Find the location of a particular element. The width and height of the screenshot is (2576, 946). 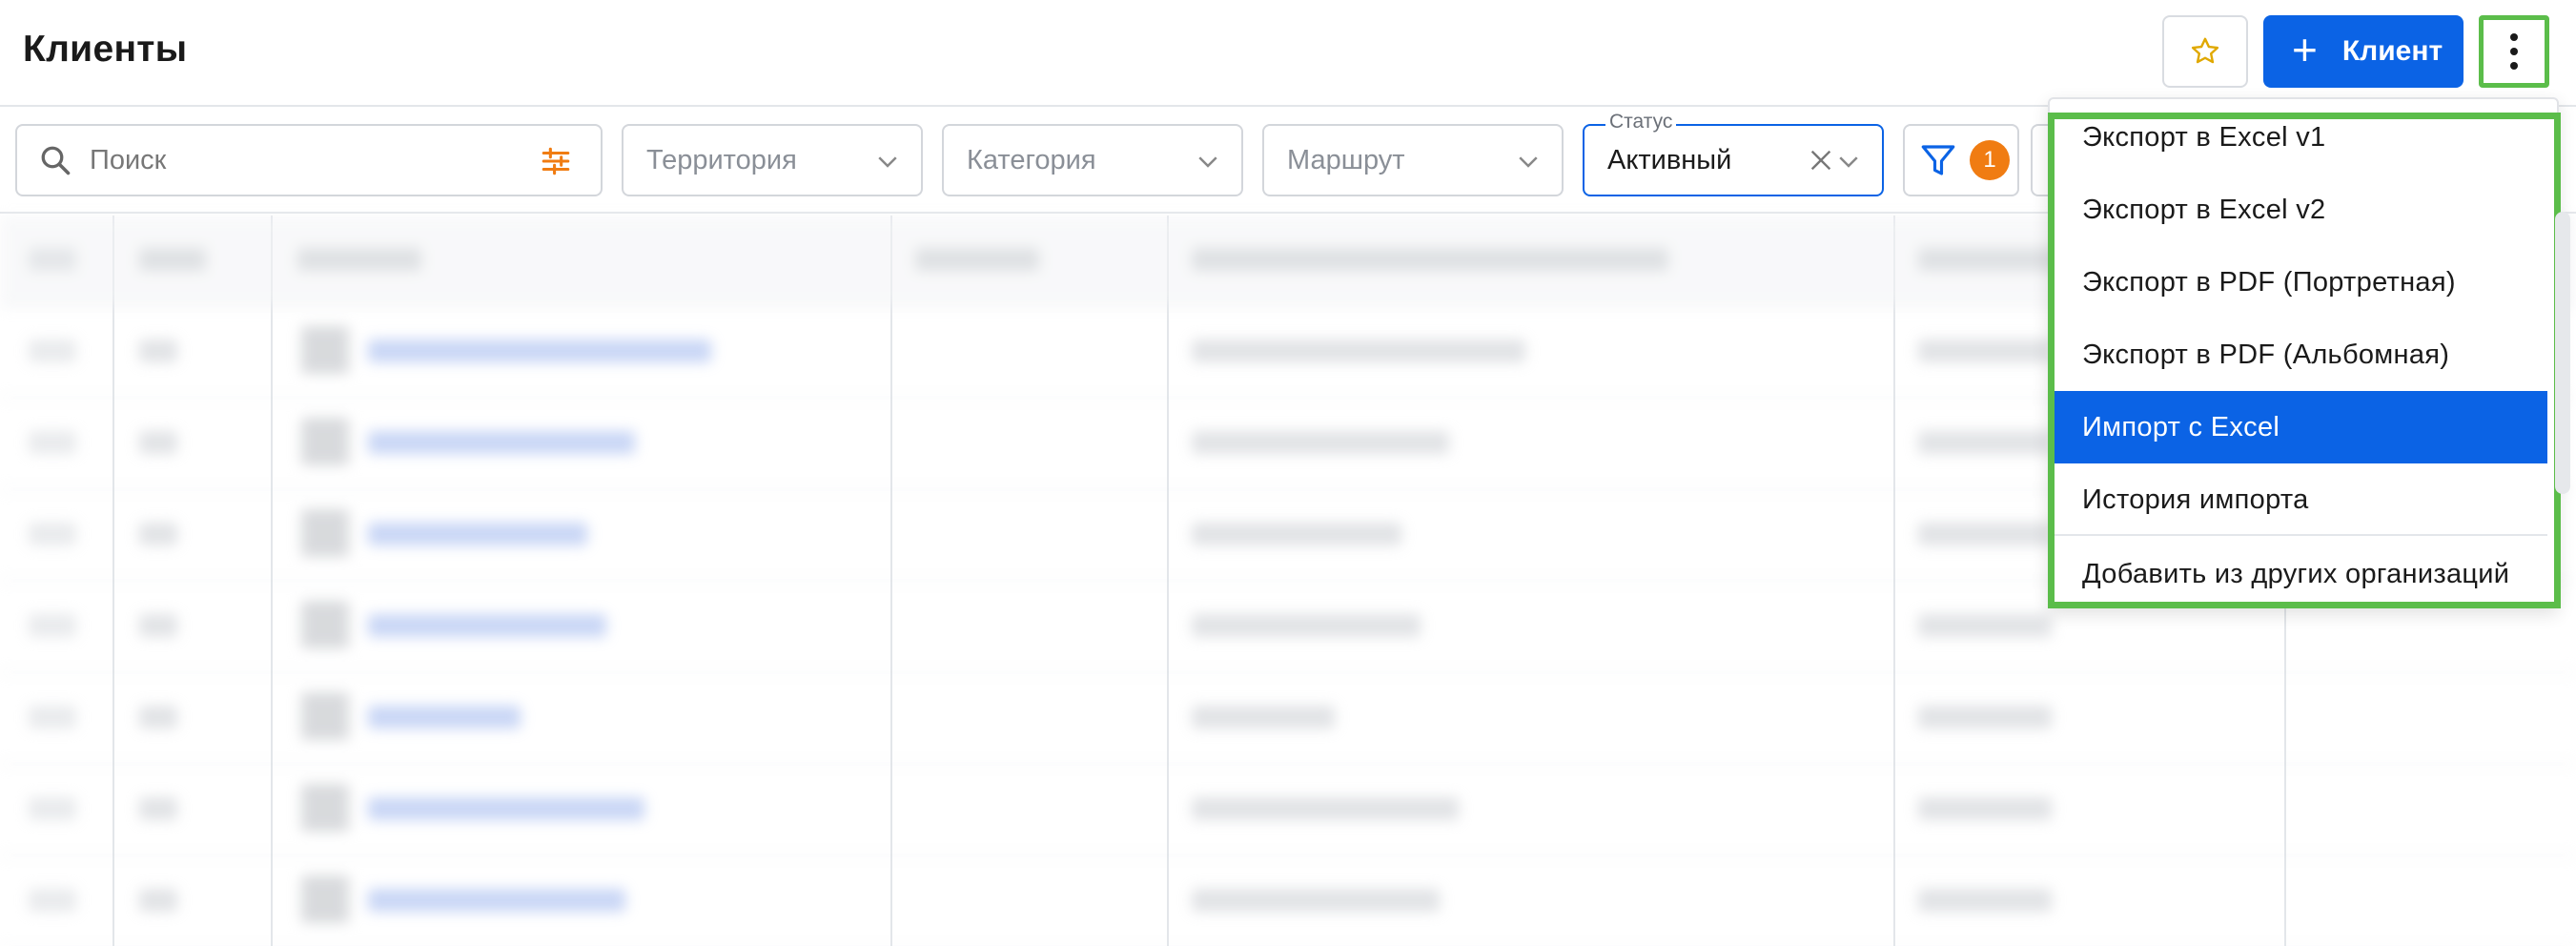

page-header: Клиенты + Клиент is located at coordinates (1288, 54).